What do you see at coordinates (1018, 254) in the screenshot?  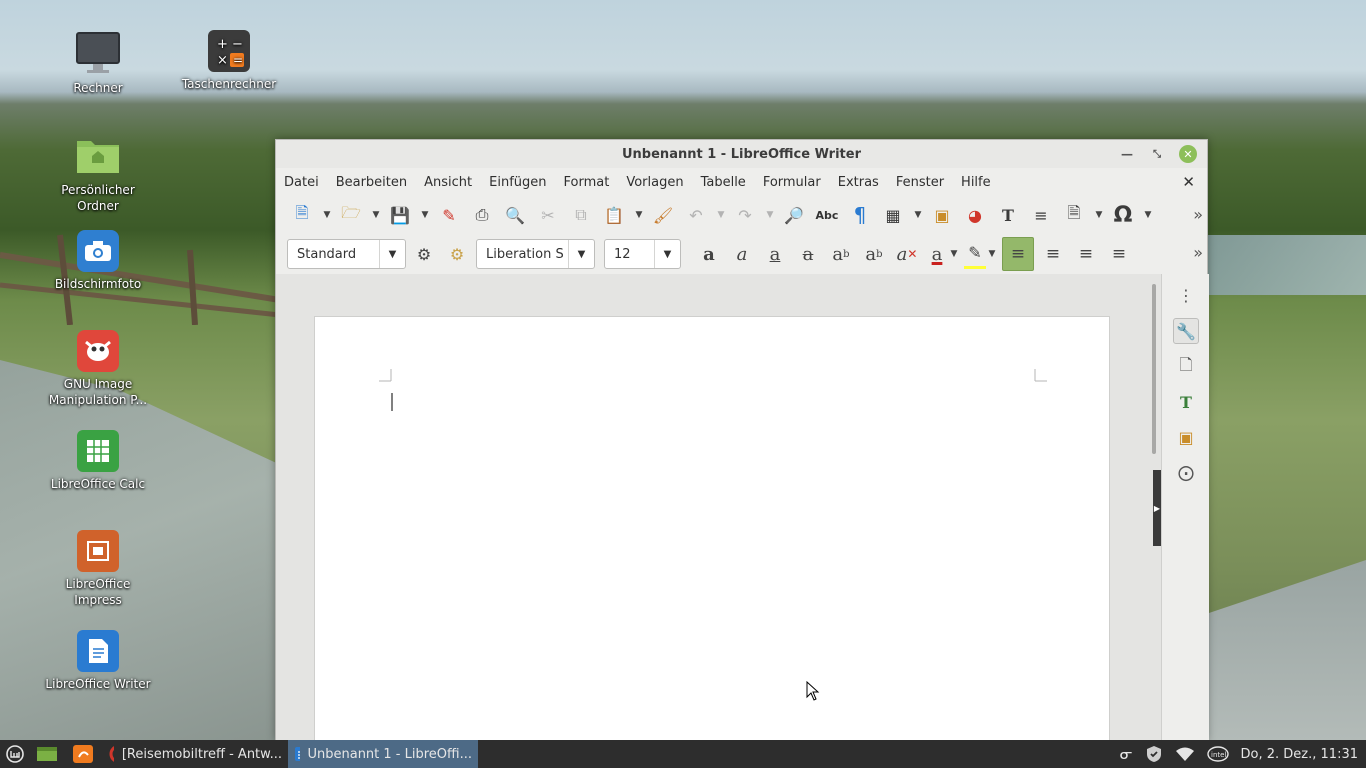 I see `align-left-button: ≡` at bounding box center [1018, 254].